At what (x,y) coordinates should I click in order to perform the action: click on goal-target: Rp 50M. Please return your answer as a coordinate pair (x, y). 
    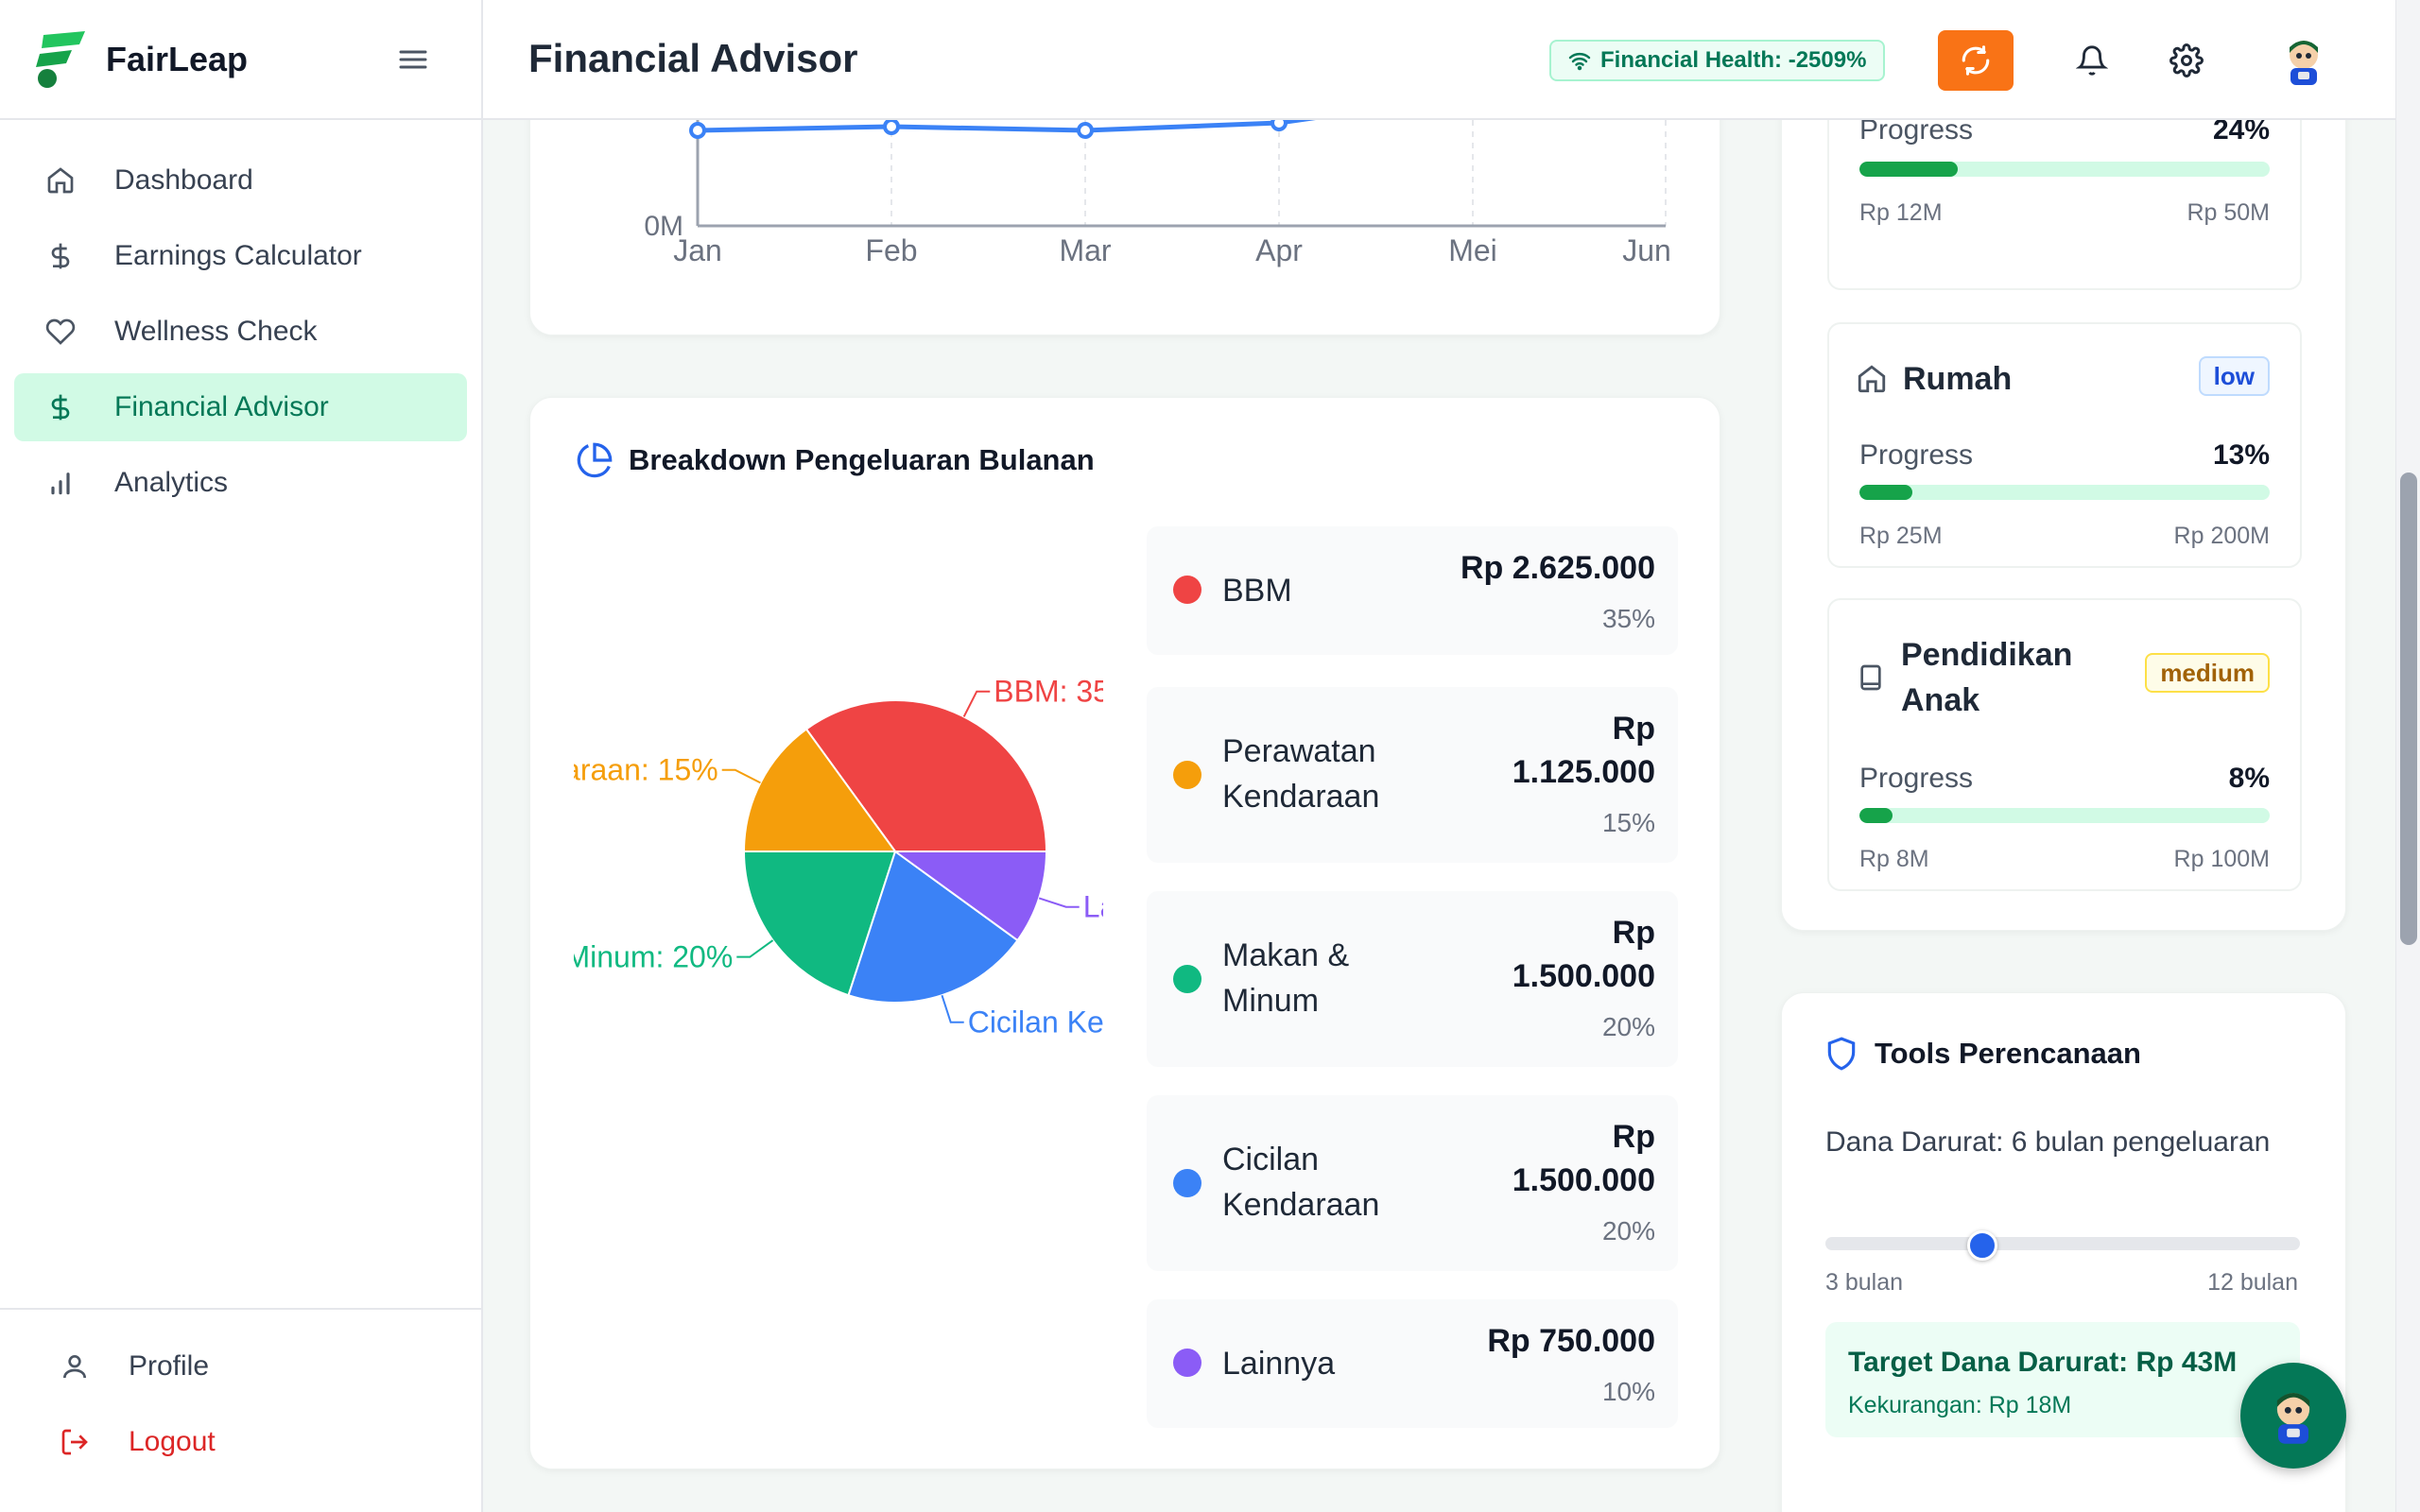
    Looking at the image, I should click on (2228, 212).